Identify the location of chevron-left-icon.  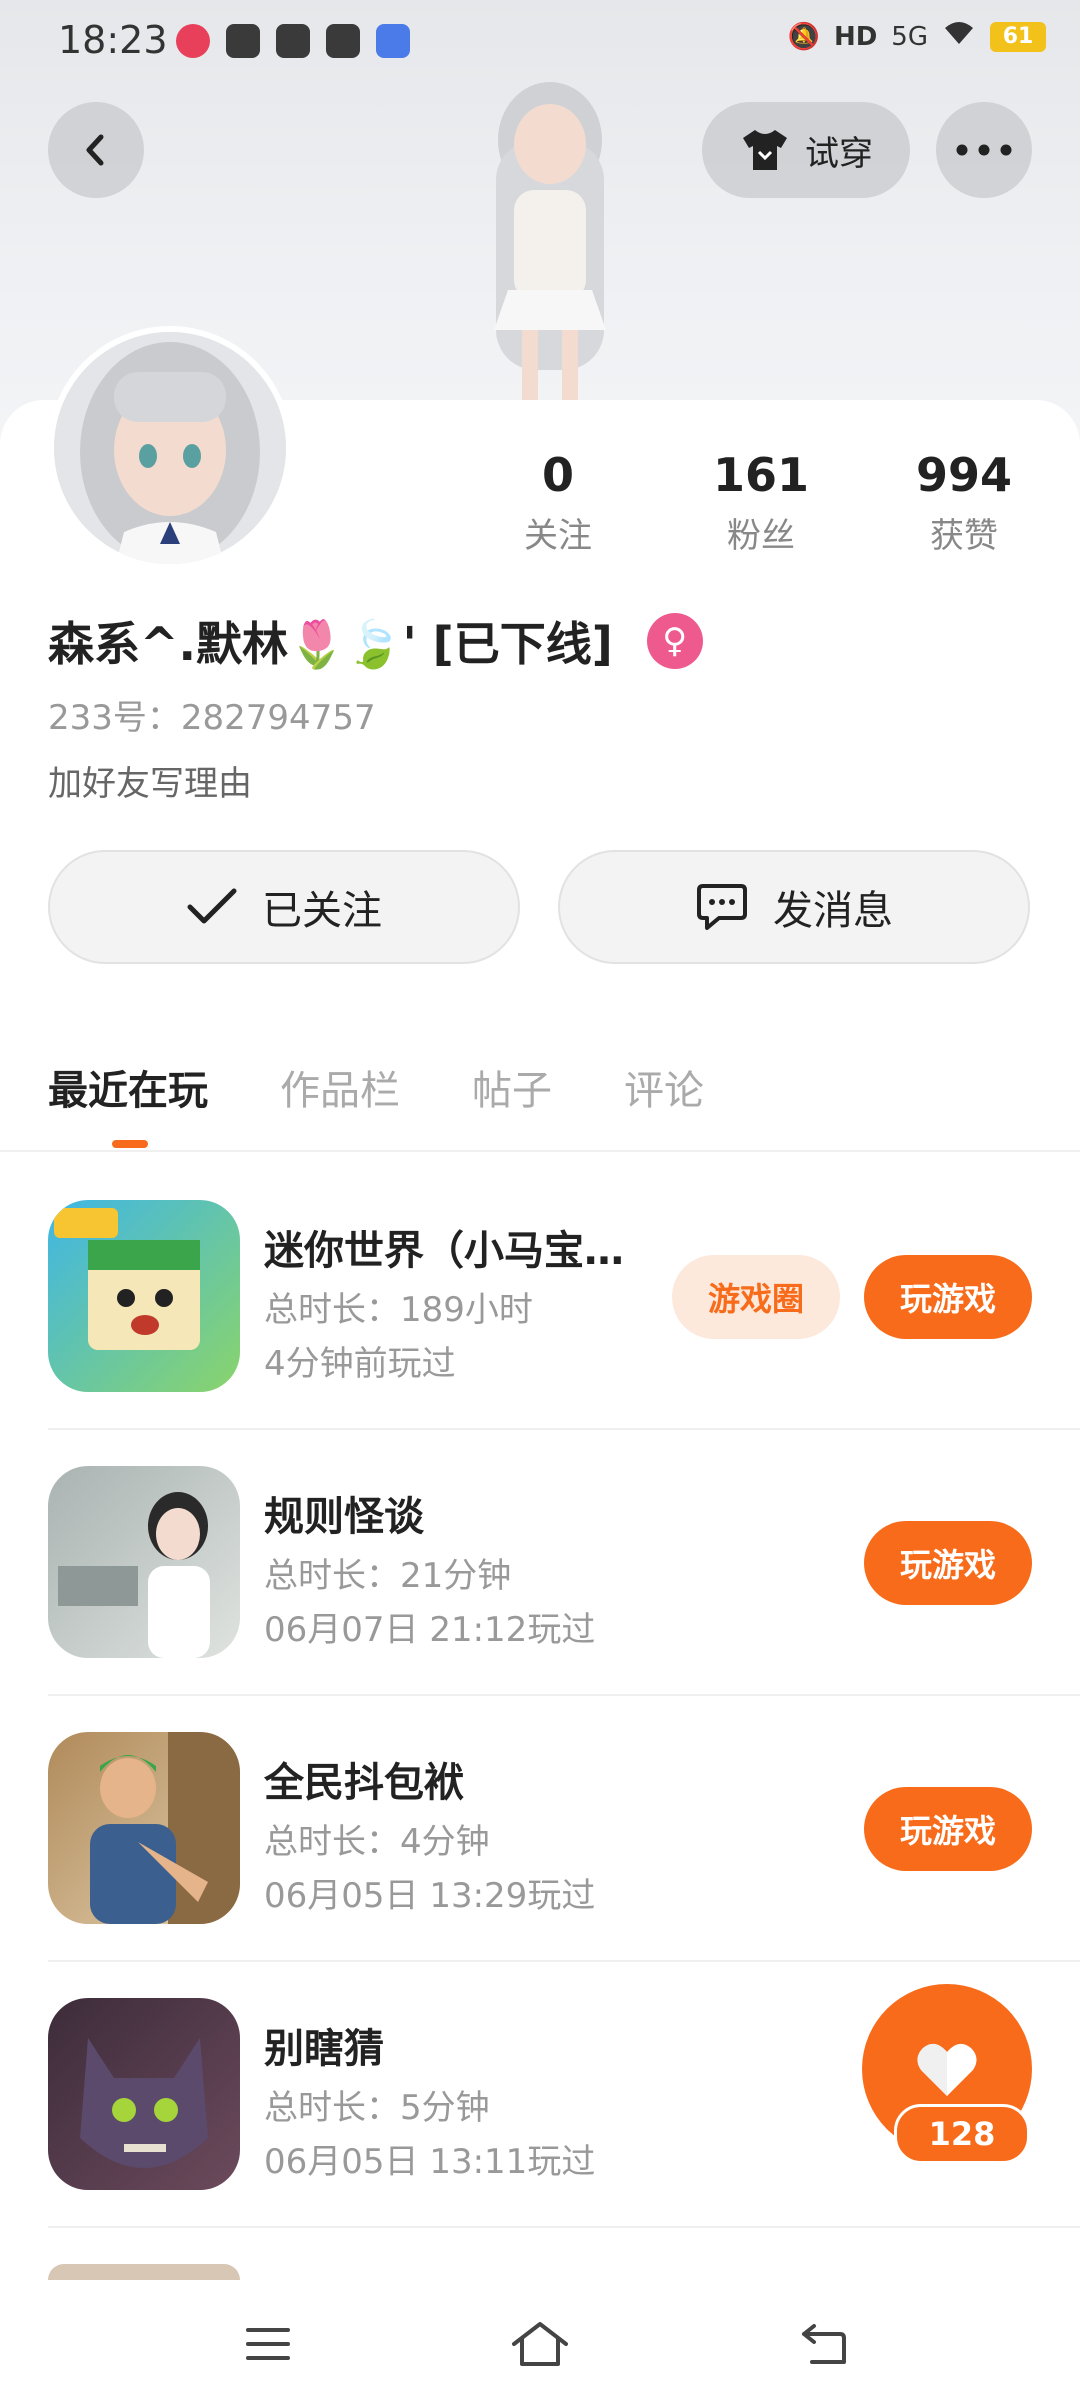
(95, 150).